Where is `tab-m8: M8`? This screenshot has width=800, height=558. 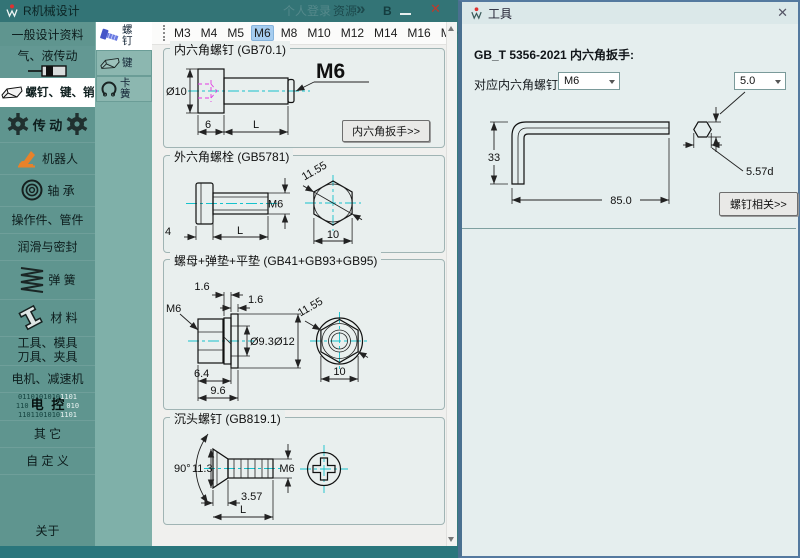 tab-m8: M8 is located at coordinates (289, 33).